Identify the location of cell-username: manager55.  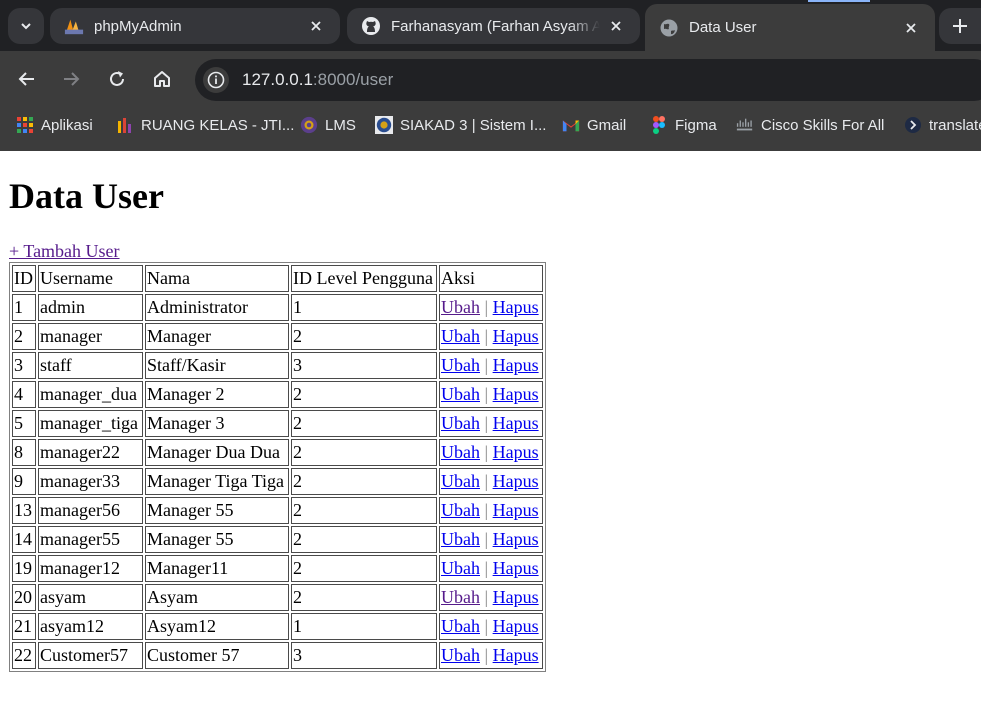
(90, 539).